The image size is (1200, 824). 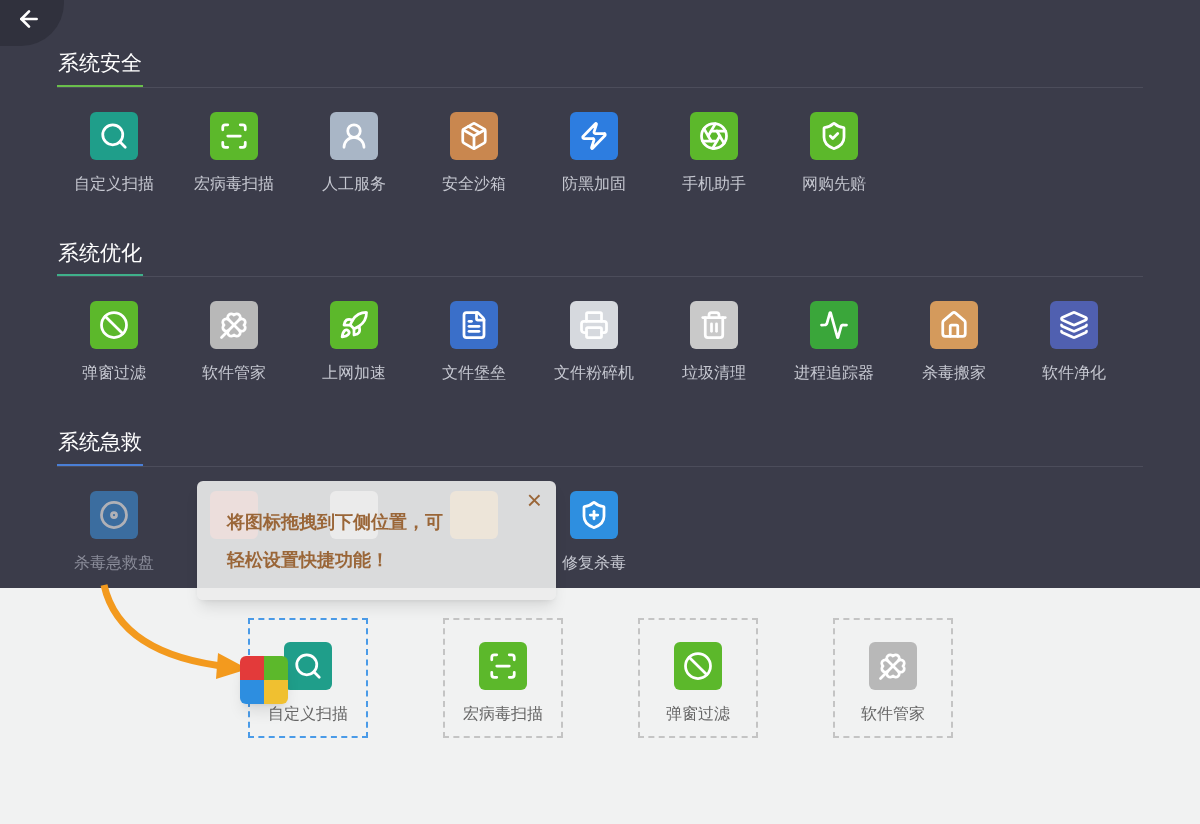 I want to click on tool-label: 人工服务, so click(x=354, y=183).